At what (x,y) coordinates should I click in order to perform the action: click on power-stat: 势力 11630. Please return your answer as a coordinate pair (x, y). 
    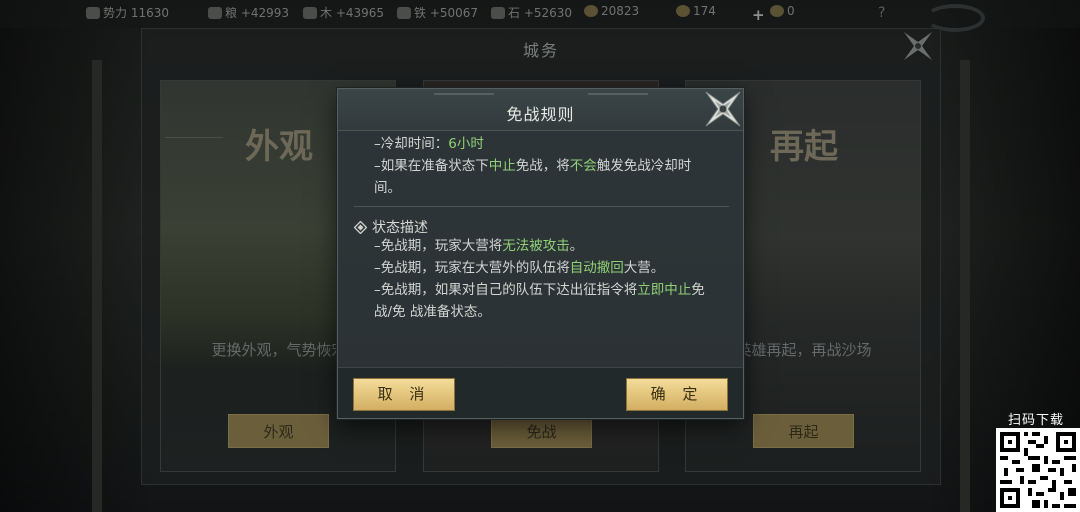
    Looking at the image, I should click on (127, 12).